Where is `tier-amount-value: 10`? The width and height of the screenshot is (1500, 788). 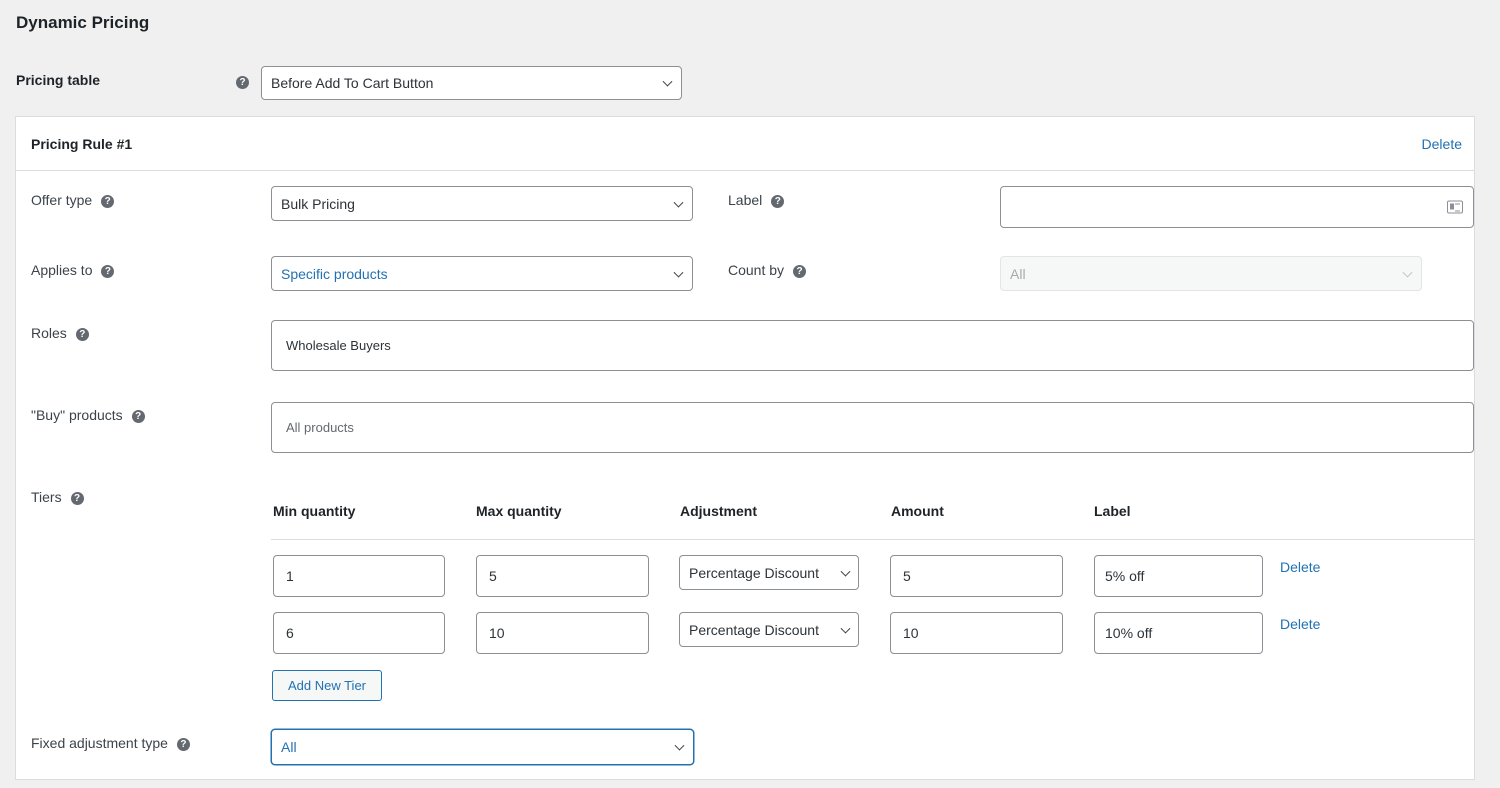 tier-amount-value: 10 is located at coordinates (911, 633).